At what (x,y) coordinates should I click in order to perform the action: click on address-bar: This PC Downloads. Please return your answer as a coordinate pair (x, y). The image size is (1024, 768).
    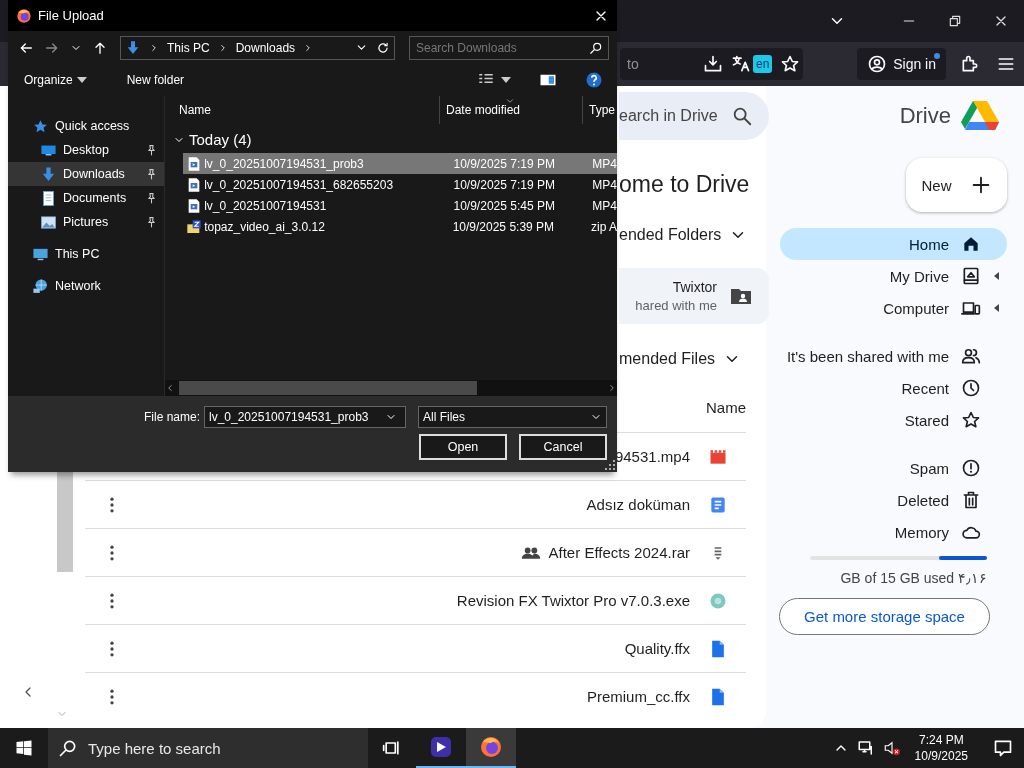
    Looking at the image, I should click on (257, 47).